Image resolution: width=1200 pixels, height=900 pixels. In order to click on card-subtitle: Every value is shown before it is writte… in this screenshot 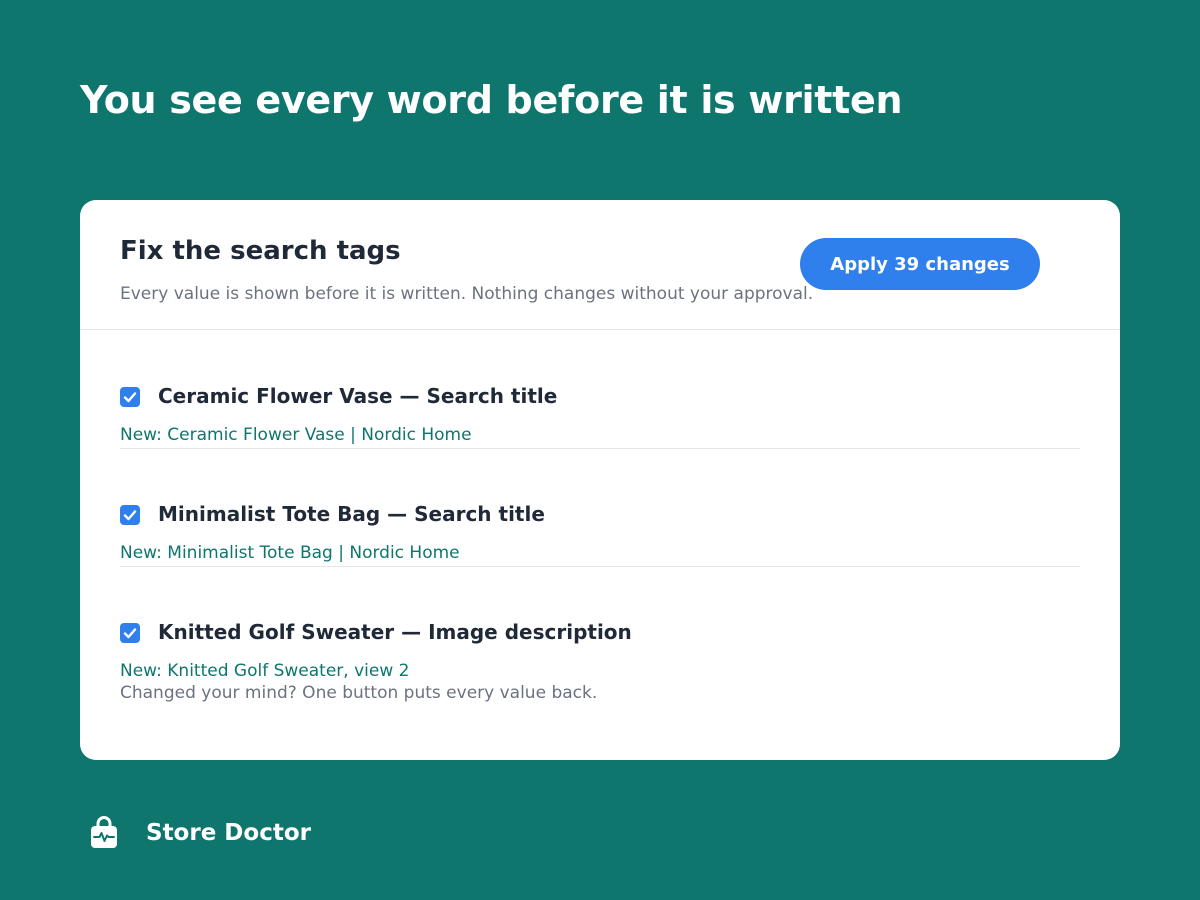, I will do `click(467, 294)`.